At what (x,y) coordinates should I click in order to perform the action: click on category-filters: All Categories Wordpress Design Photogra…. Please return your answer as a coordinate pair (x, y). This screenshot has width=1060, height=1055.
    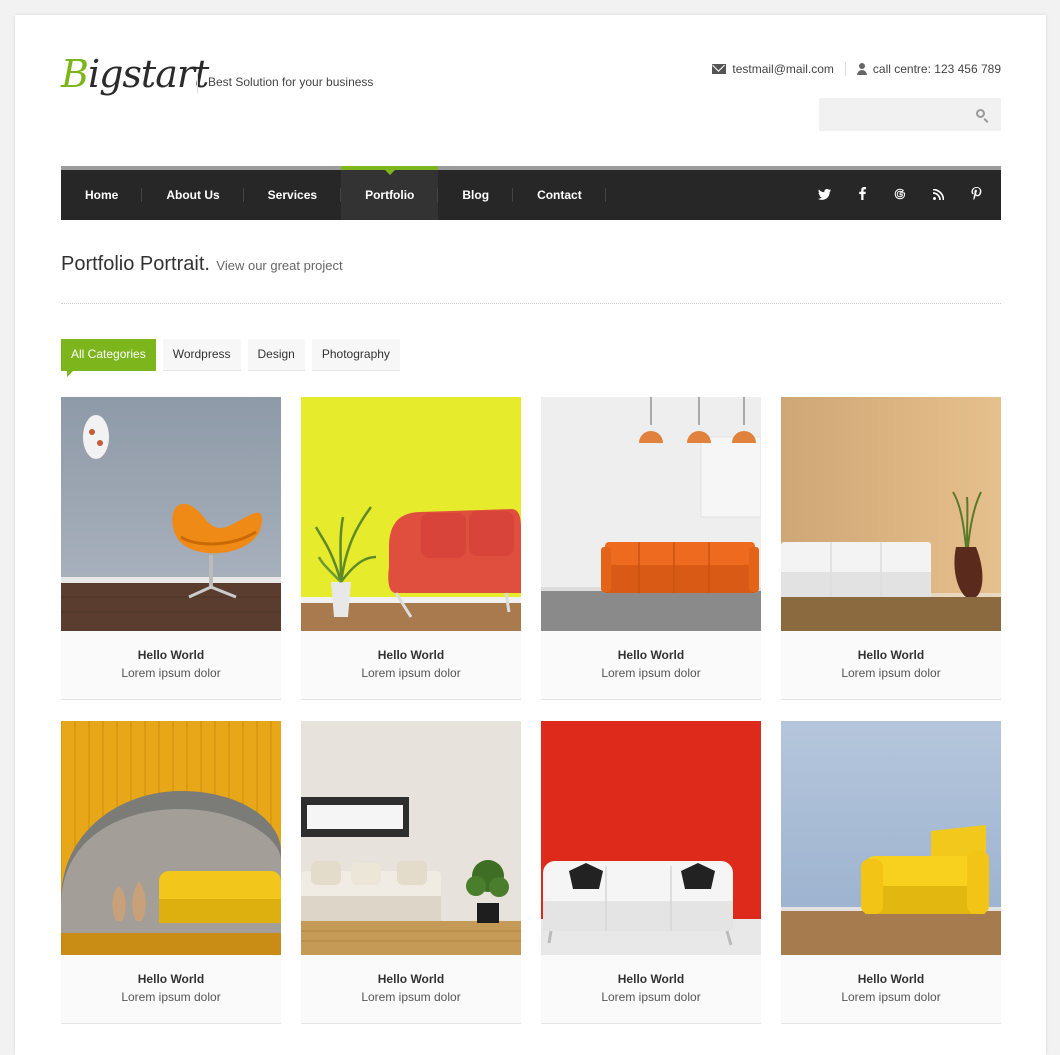
    Looking at the image, I should click on (230, 358).